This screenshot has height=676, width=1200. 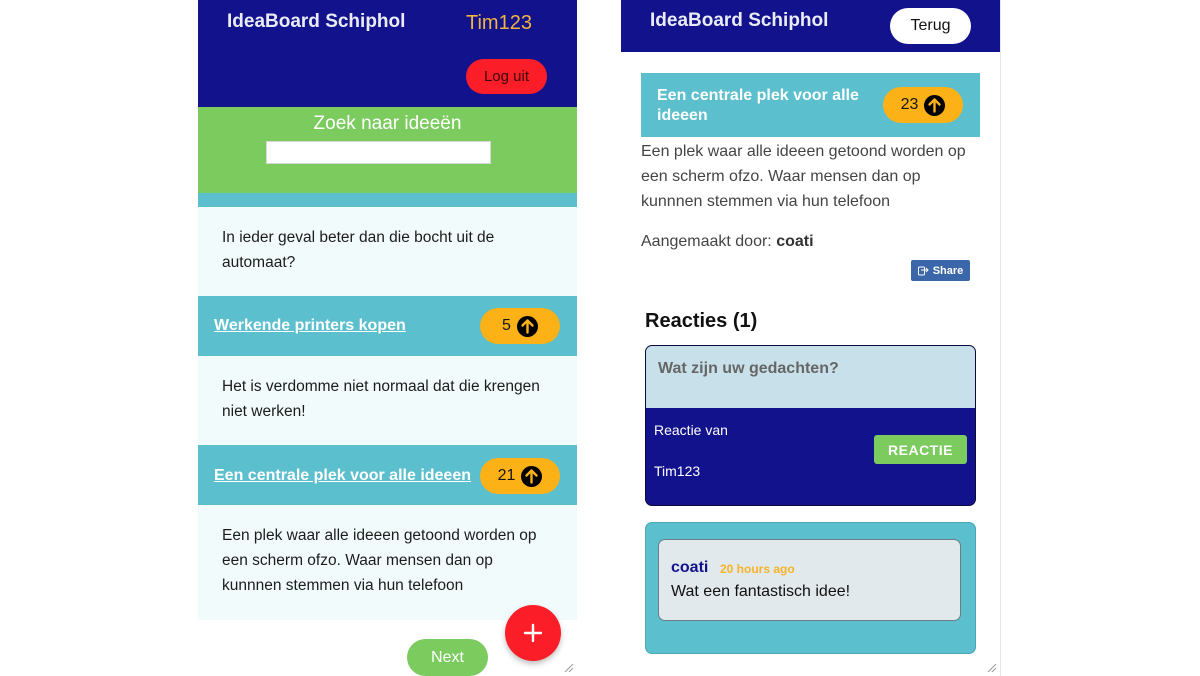 I want to click on logout-button: Log uit, so click(x=506, y=76).